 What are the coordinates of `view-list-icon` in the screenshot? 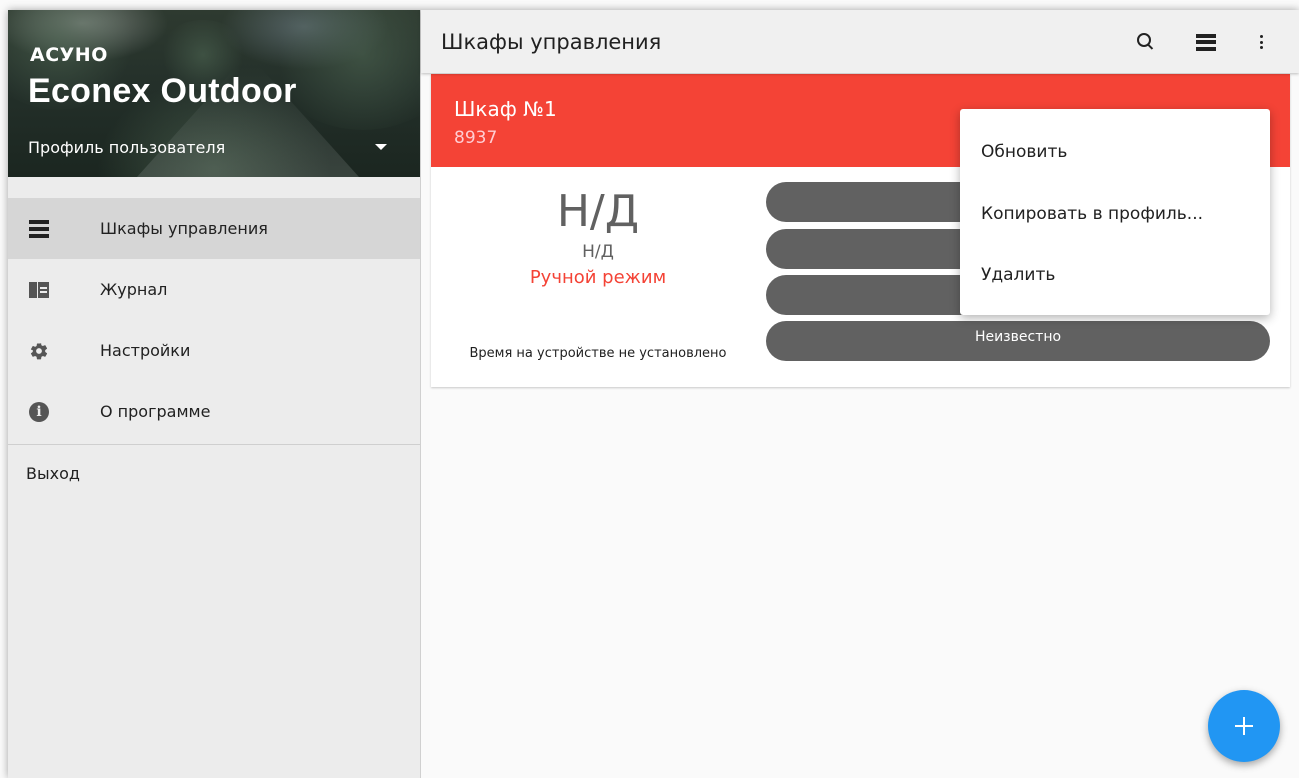 It's located at (1206, 42).